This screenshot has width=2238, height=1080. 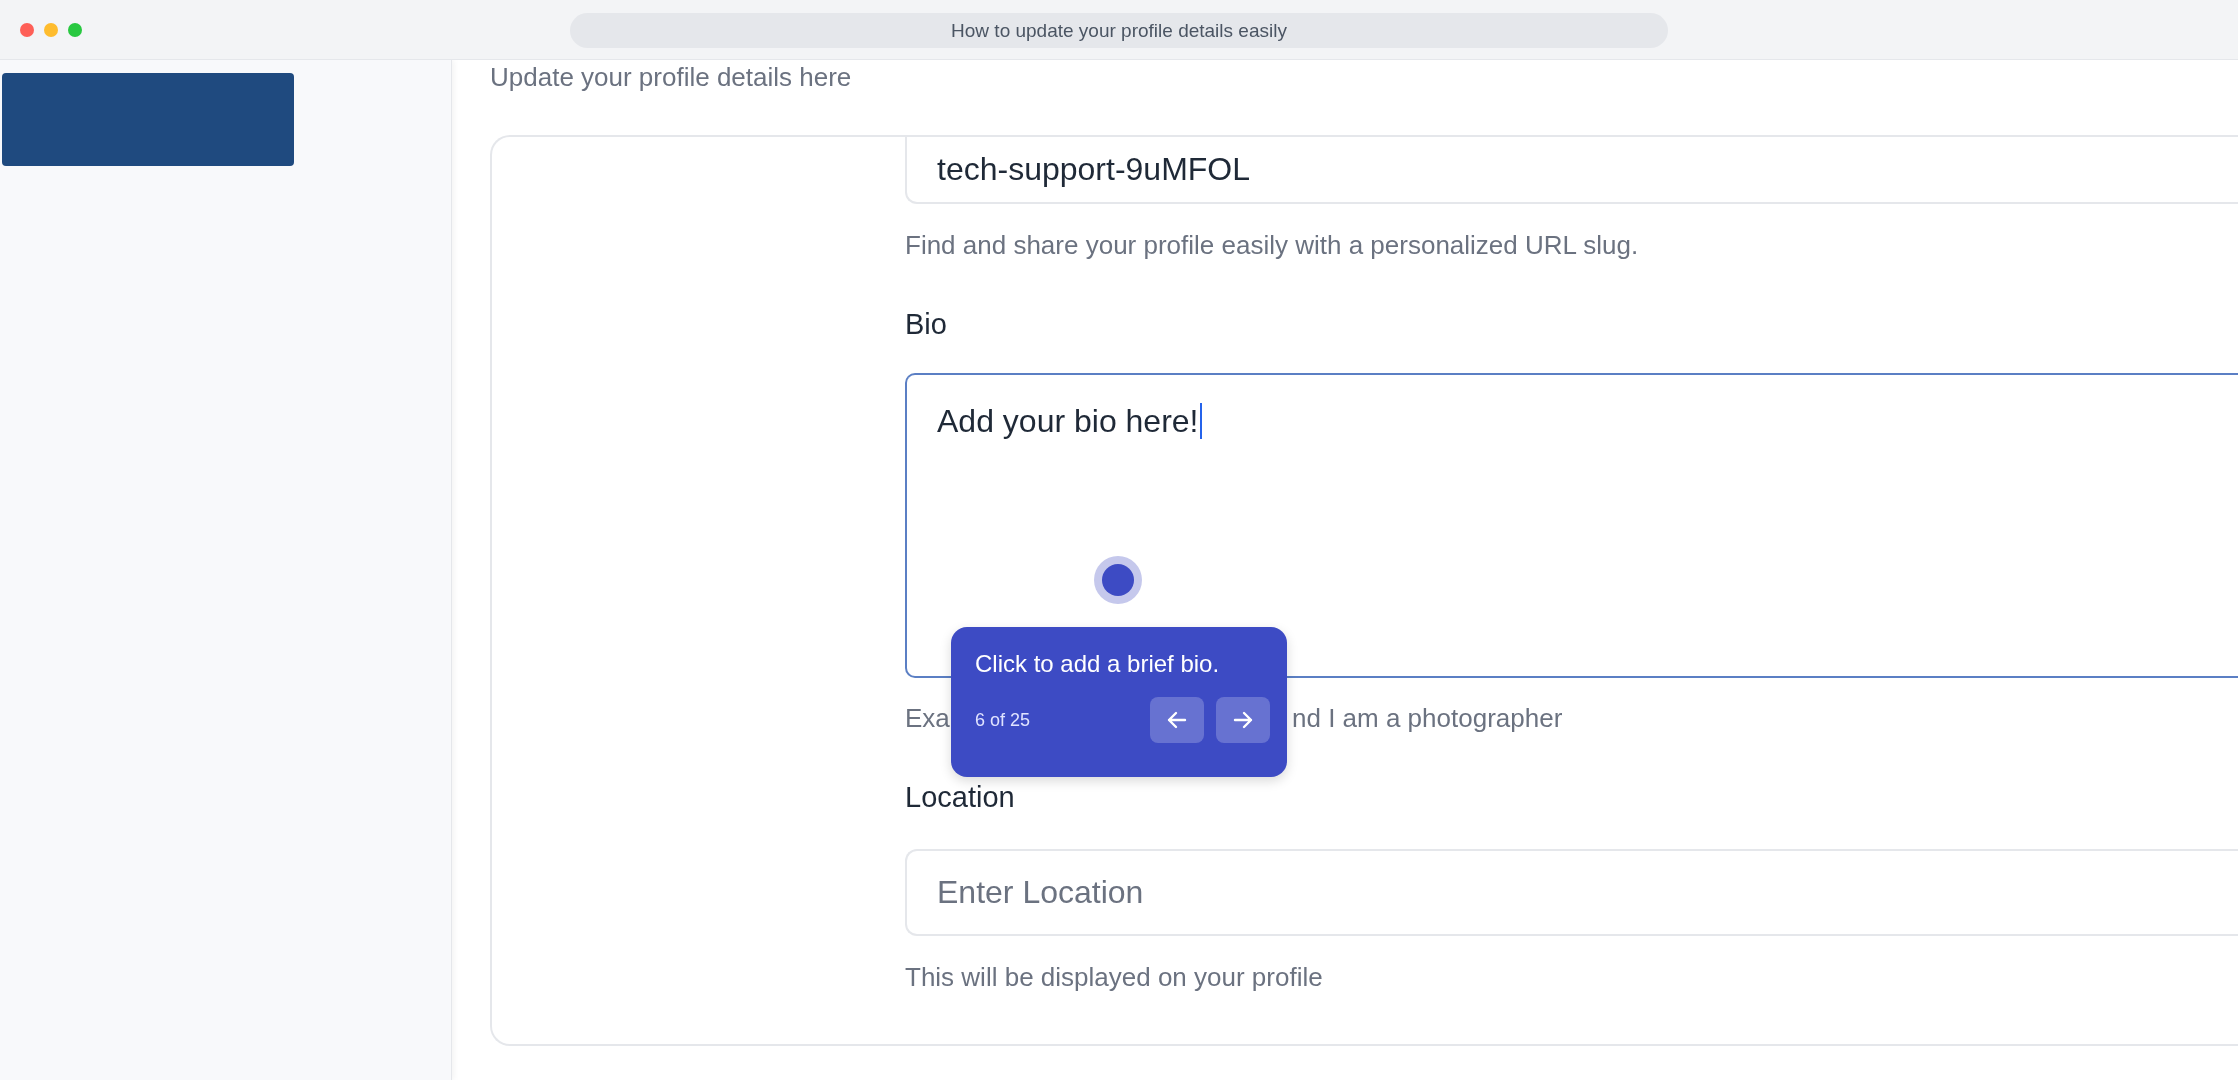 I want to click on helper-text: Find and share your profile easily with a personalized URL slug., so click(x=1272, y=245).